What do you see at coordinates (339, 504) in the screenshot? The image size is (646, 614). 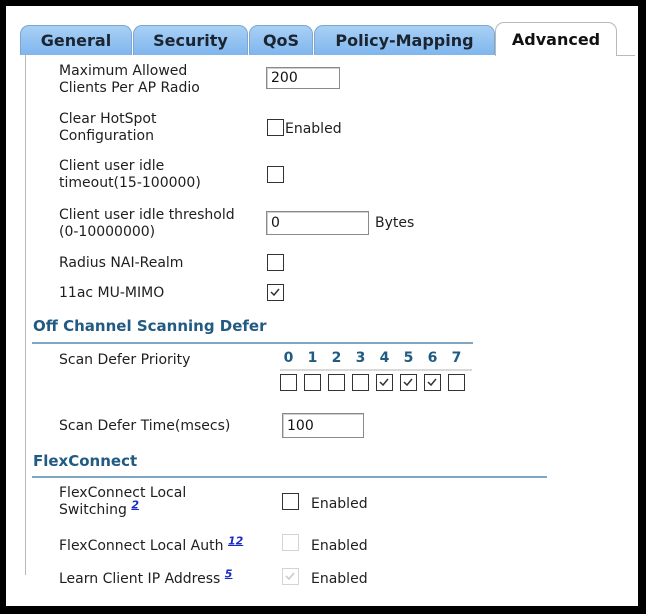 I see `local-switching-enabled-label: Enabled` at bounding box center [339, 504].